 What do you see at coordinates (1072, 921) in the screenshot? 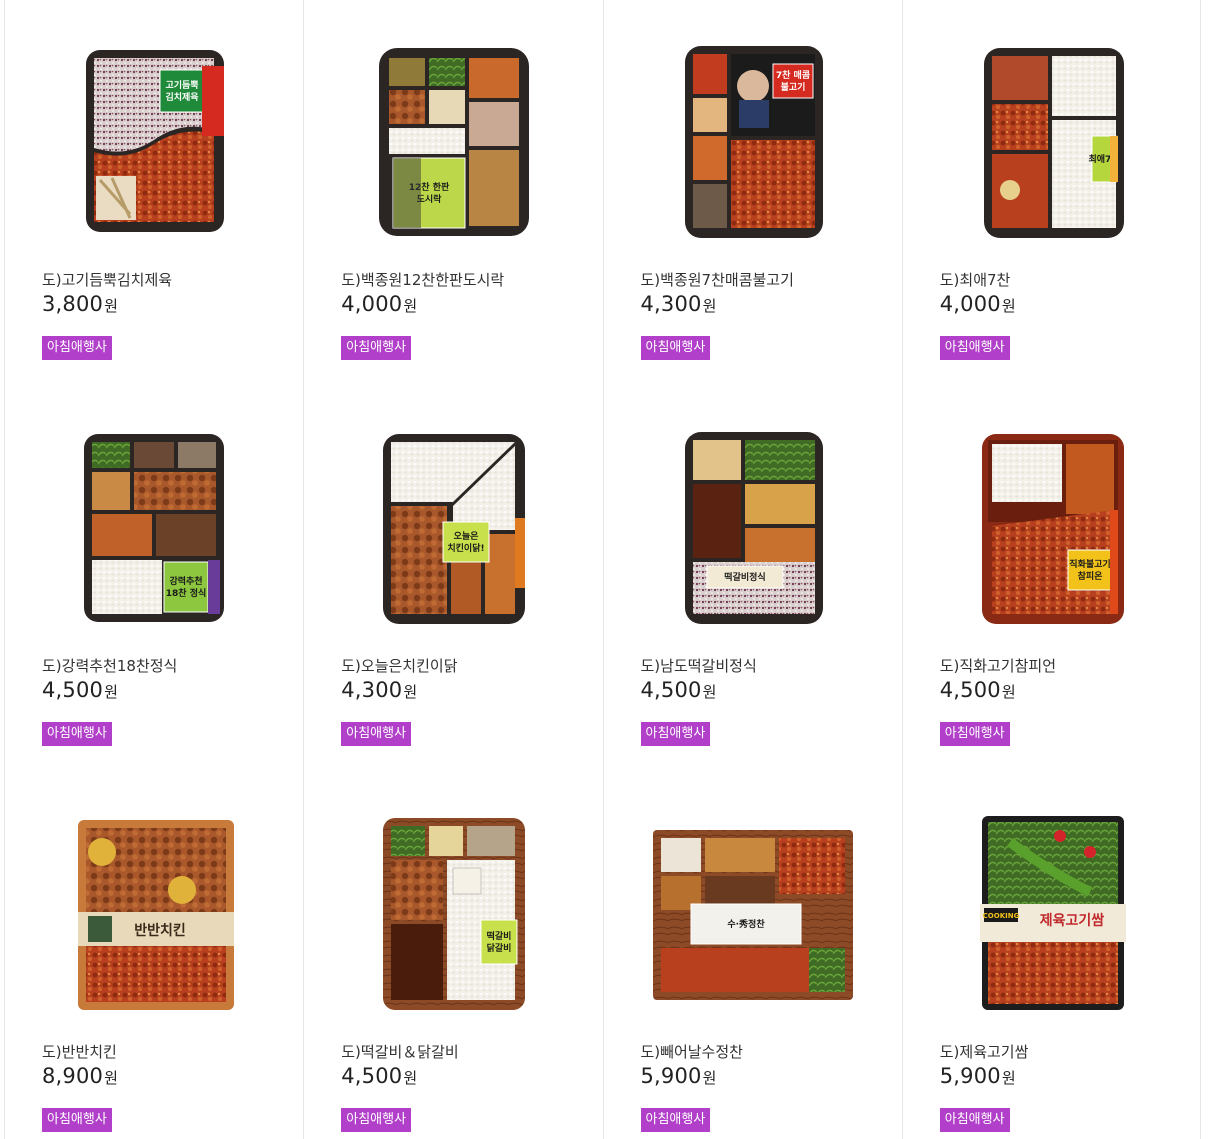
I see `svg-text: 제육고기쌈` at bounding box center [1072, 921].